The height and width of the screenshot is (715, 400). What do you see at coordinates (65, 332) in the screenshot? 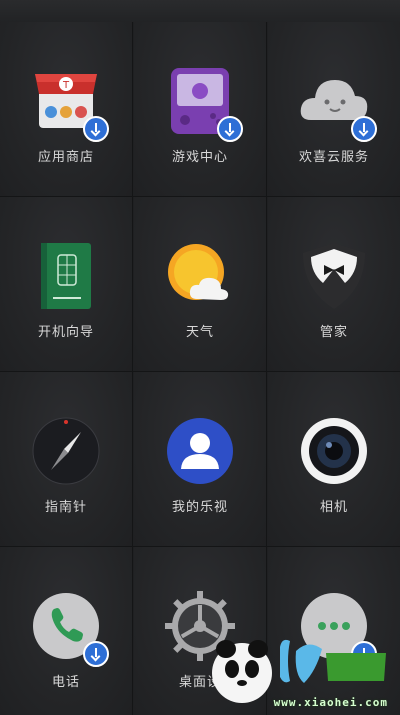
I see `app-label: 开机向导` at bounding box center [65, 332].